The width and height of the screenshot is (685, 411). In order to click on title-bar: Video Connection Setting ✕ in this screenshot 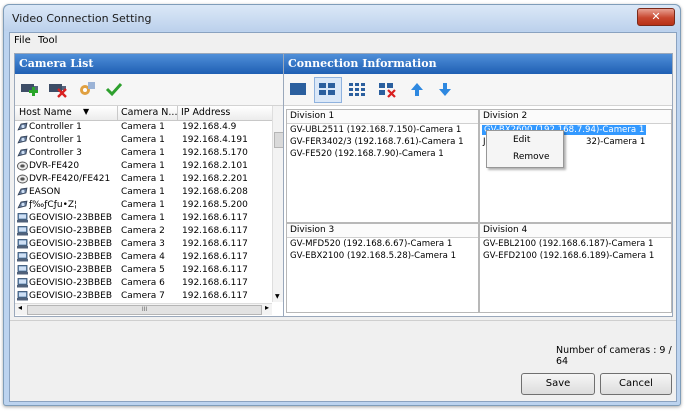, I will do `click(342, 18)`.